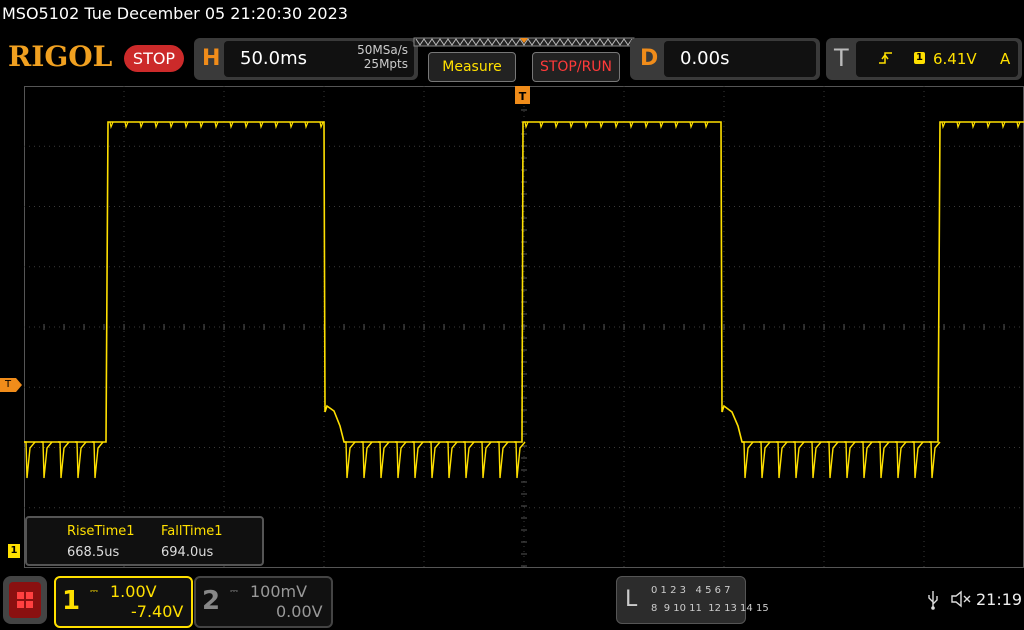 Image resolution: width=1024 pixels, height=630 pixels. Describe the element at coordinates (385, 64) in the screenshot. I see `memory-depth: 25Mpts` at that location.